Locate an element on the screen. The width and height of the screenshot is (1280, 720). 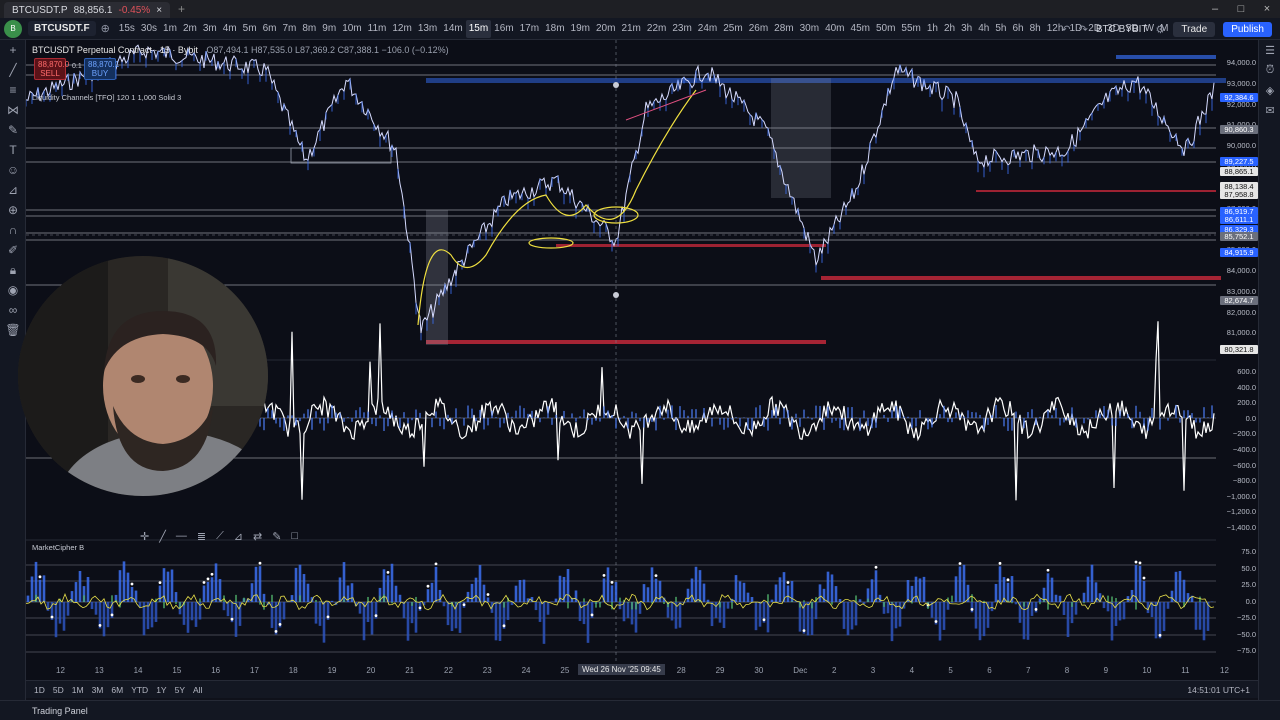
interval-4h: 4h is located at coordinates (983, 29).